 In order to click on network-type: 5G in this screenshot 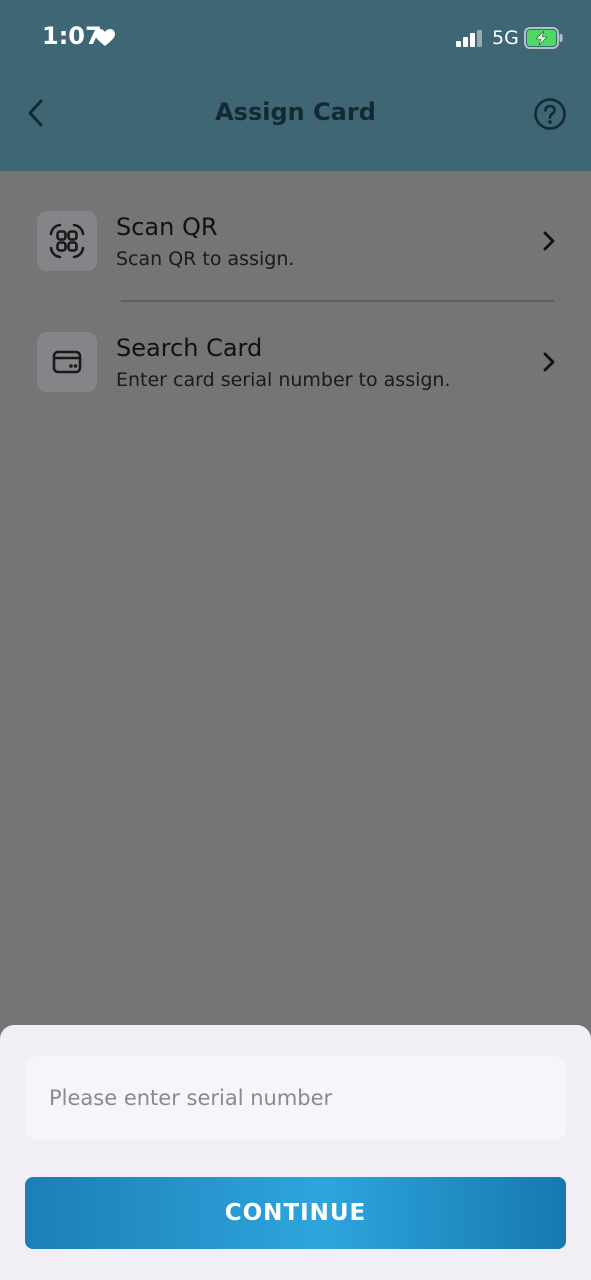, I will do `click(505, 38)`.